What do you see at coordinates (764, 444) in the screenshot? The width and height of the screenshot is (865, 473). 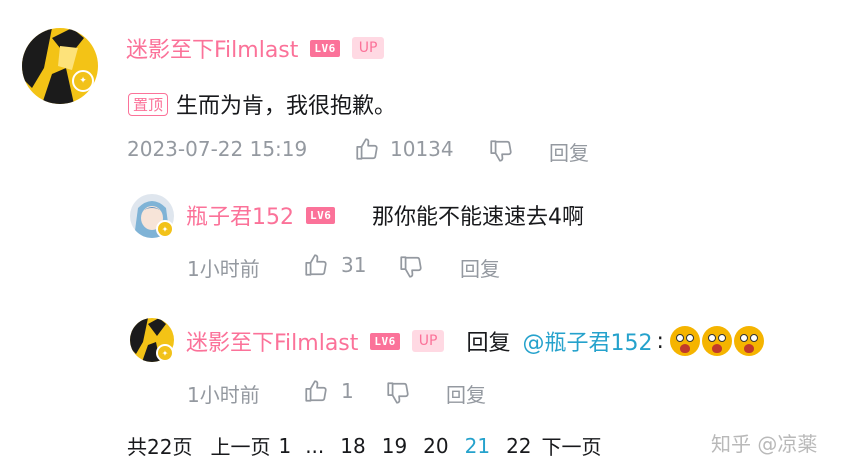 I see `watermark: 知乎 @凉薬` at bounding box center [764, 444].